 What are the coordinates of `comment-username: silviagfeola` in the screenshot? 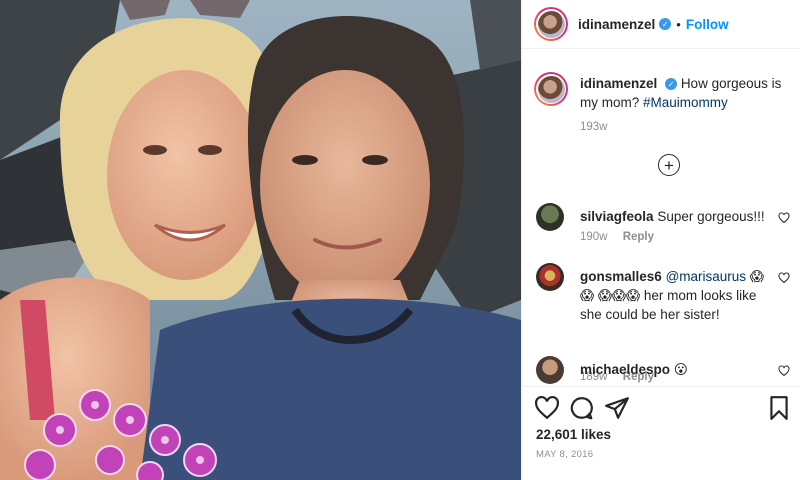 It's located at (617, 216).